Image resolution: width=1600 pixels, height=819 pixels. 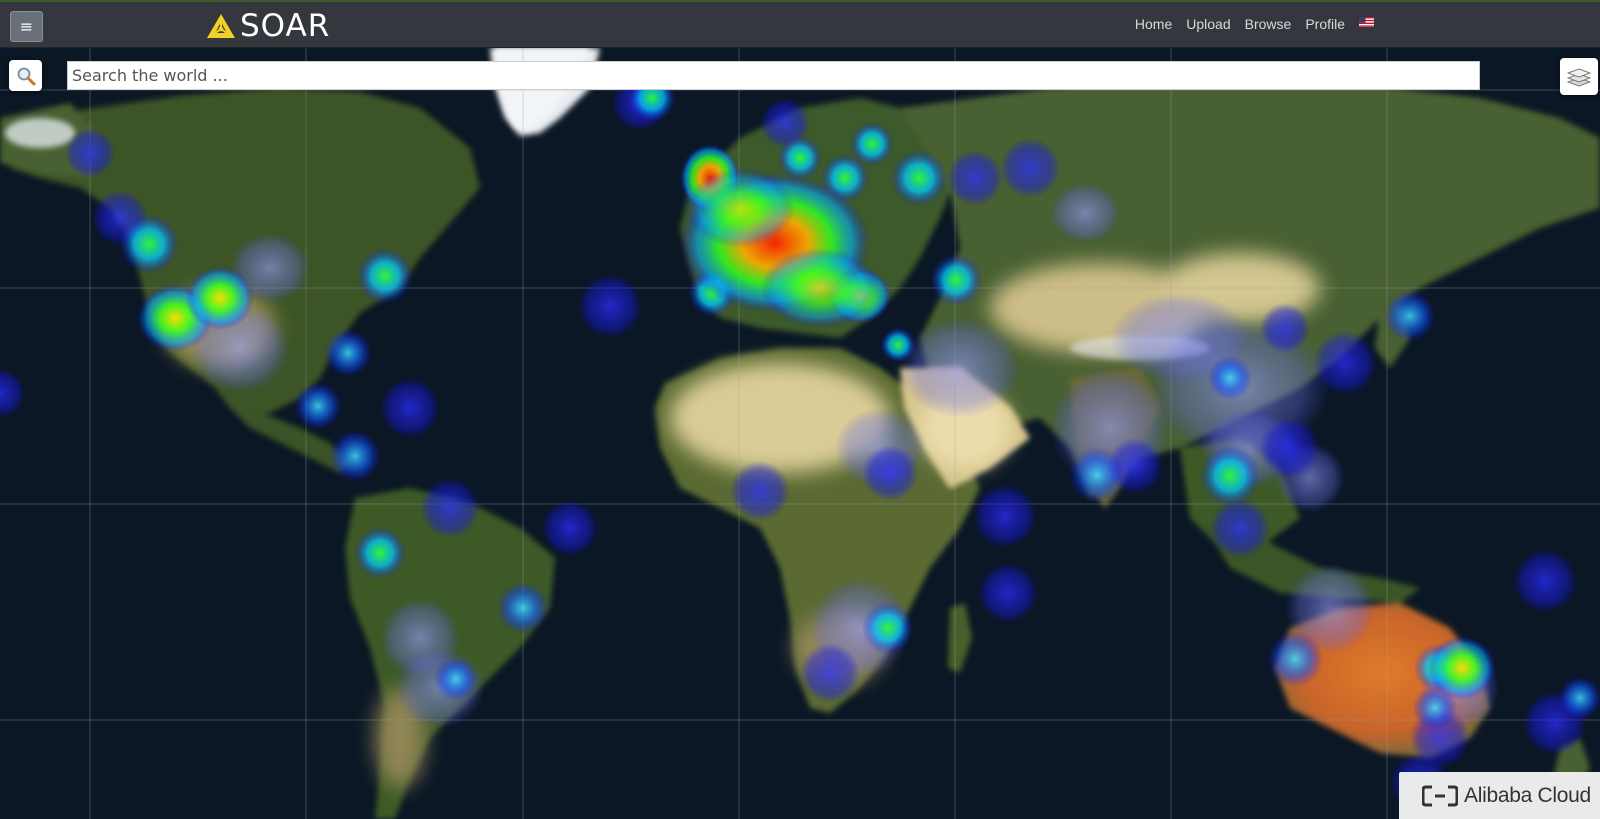 I want to click on main-nav: Home Upload Browse Profile, so click(x=1247, y=24).